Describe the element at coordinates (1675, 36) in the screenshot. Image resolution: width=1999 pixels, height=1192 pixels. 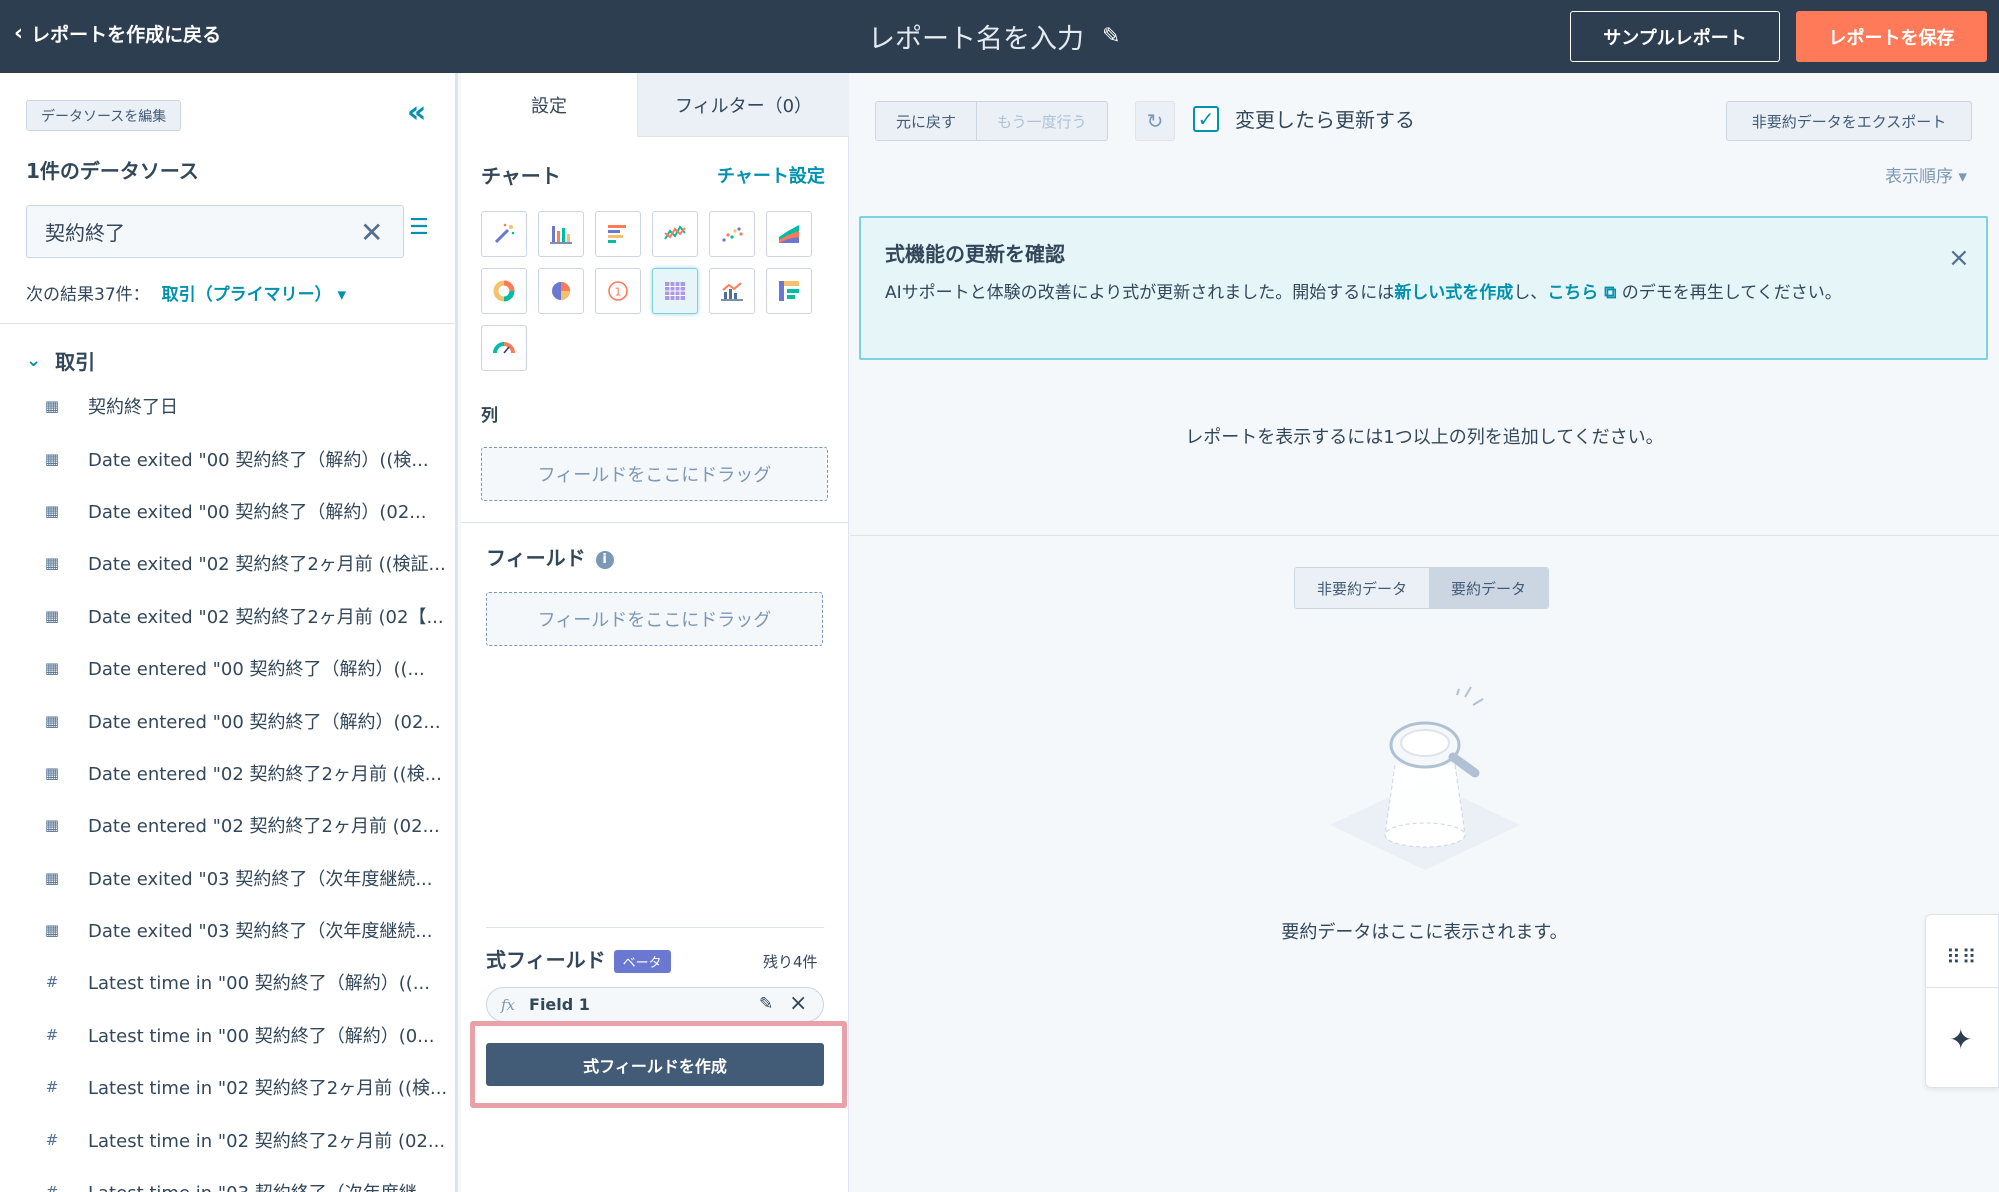
I see `sample-report-button: サンプルレポート` at that location.